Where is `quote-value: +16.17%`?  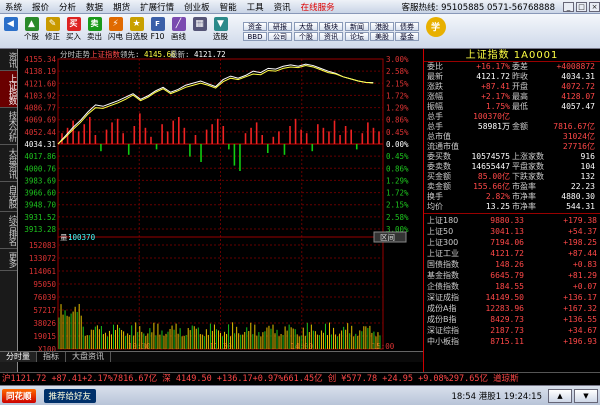 quote-value: +16.17% is located at coordinates (493, 66).